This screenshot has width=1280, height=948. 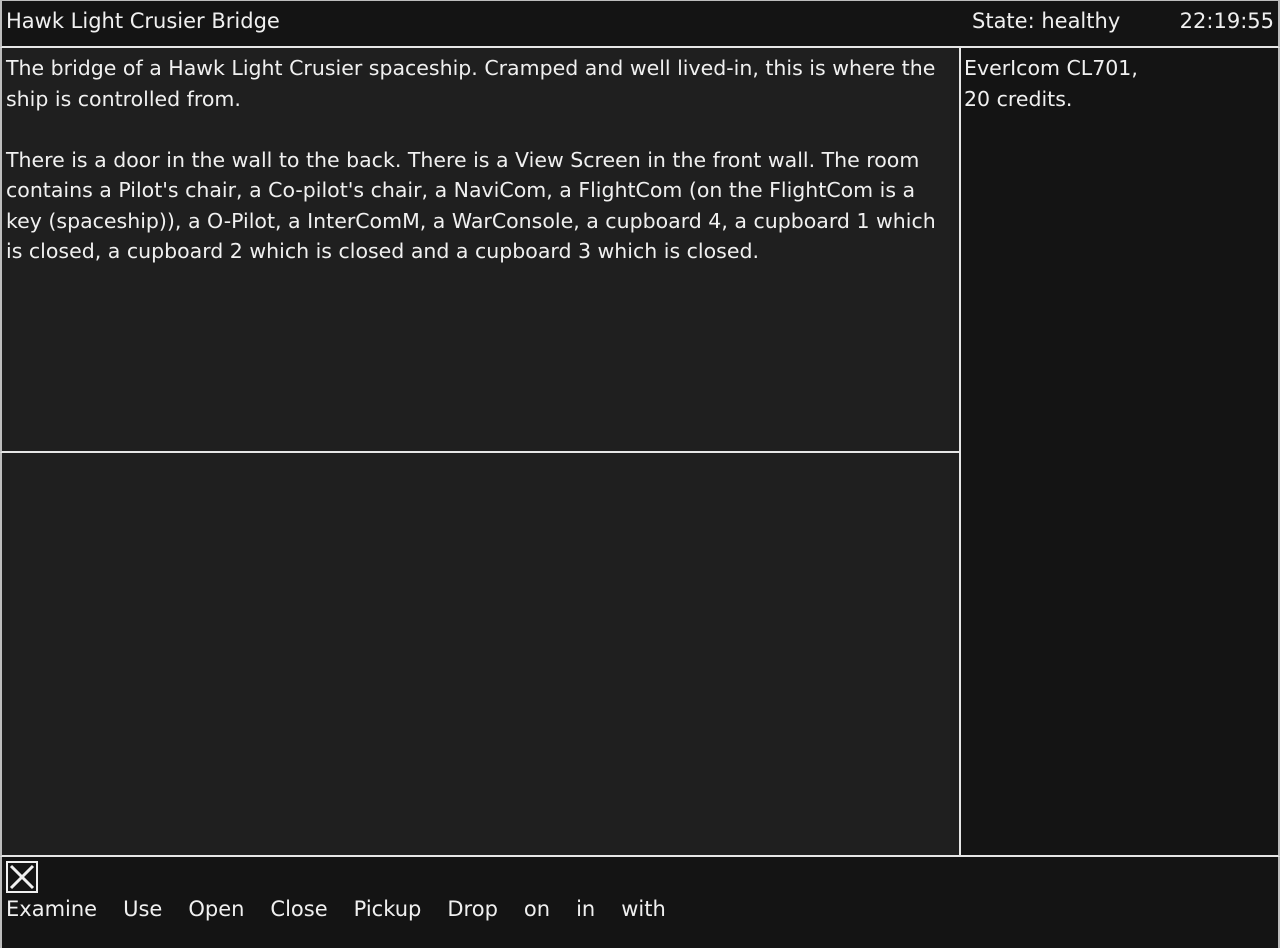 What do you see at coordinates (585, 909) in the screenshot?
I see `preposition-in: in` at bounding box center [585, 909].